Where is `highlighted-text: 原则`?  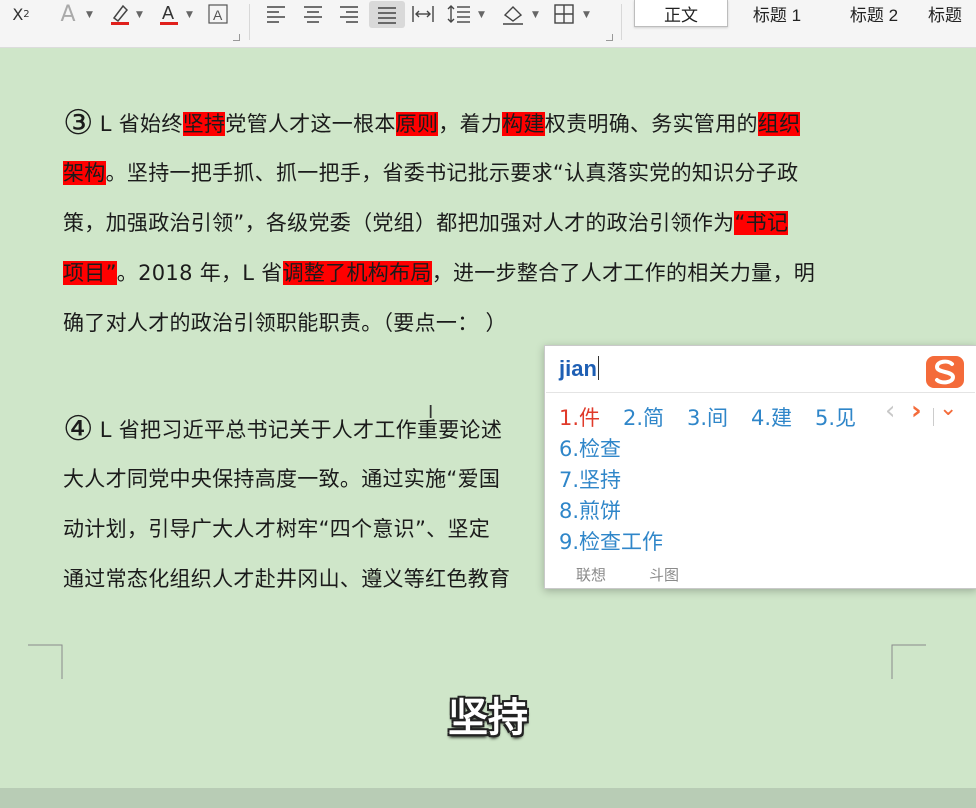
highlighted-text: 原则 is located at coordinates (417, 124).